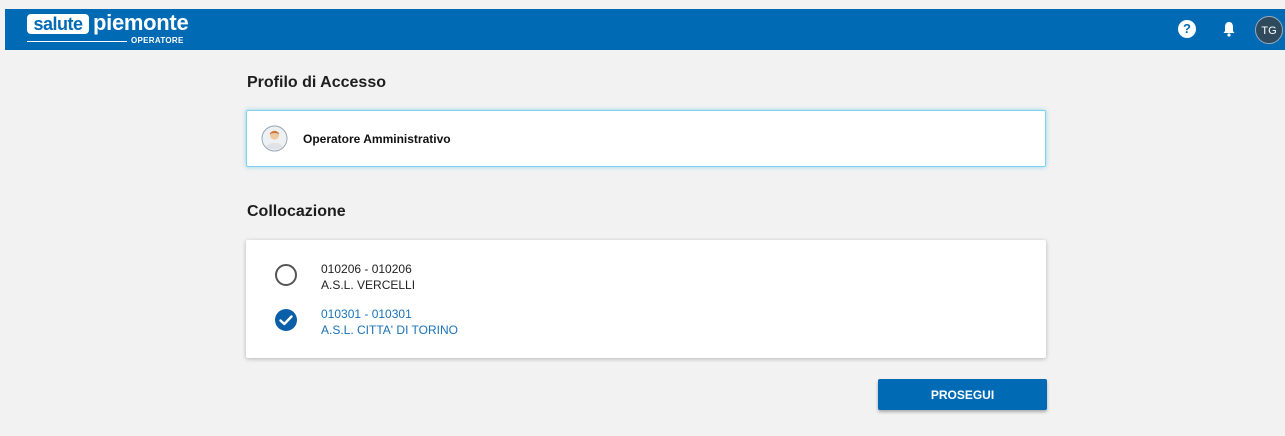  Describe the element at coordinates (574, 324) in the screenshot. I see `collocazione-option: 010301 - 010301 A.S.L. CITTA' DI TORINO` at that location.